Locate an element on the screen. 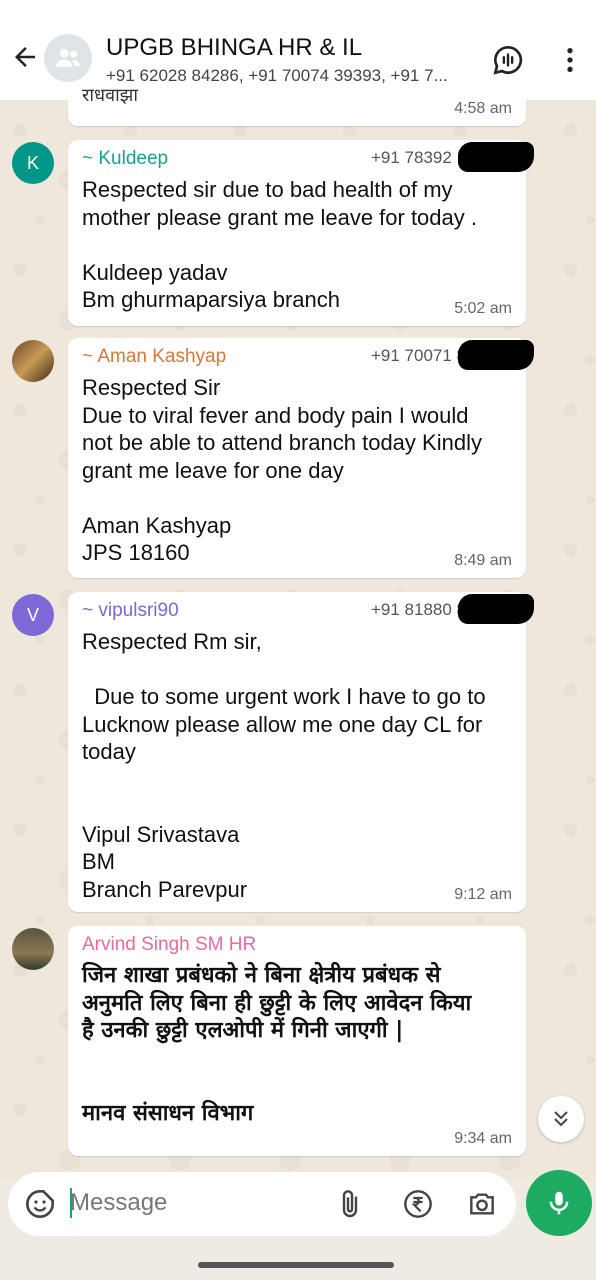 The height and width of the screenshot is (1280, 596). voice-chat-icon is located at coordinates (508, 60).